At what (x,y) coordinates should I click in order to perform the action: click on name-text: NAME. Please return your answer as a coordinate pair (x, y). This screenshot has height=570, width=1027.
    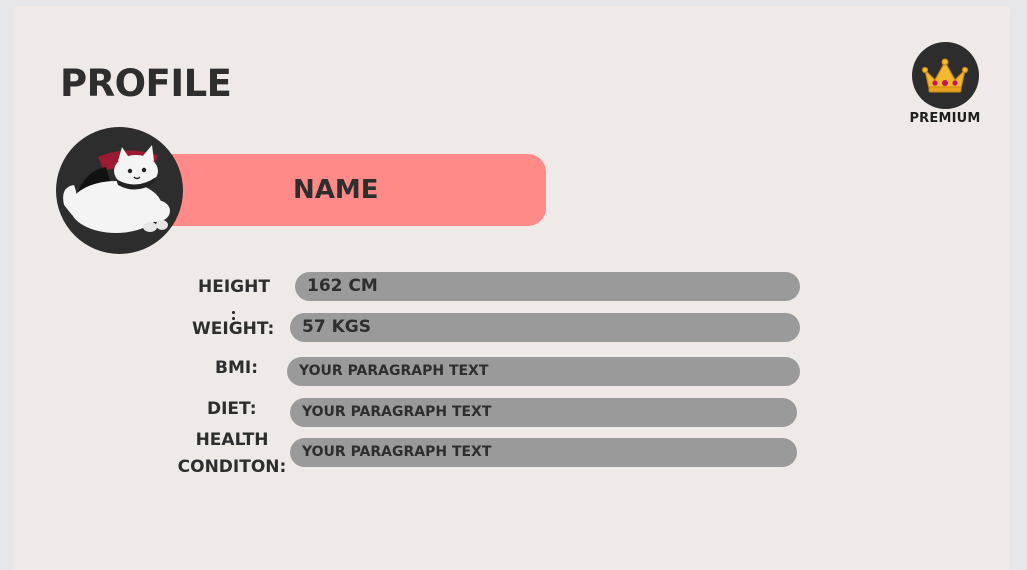
    Looking at the image, I should click on (336, 190).